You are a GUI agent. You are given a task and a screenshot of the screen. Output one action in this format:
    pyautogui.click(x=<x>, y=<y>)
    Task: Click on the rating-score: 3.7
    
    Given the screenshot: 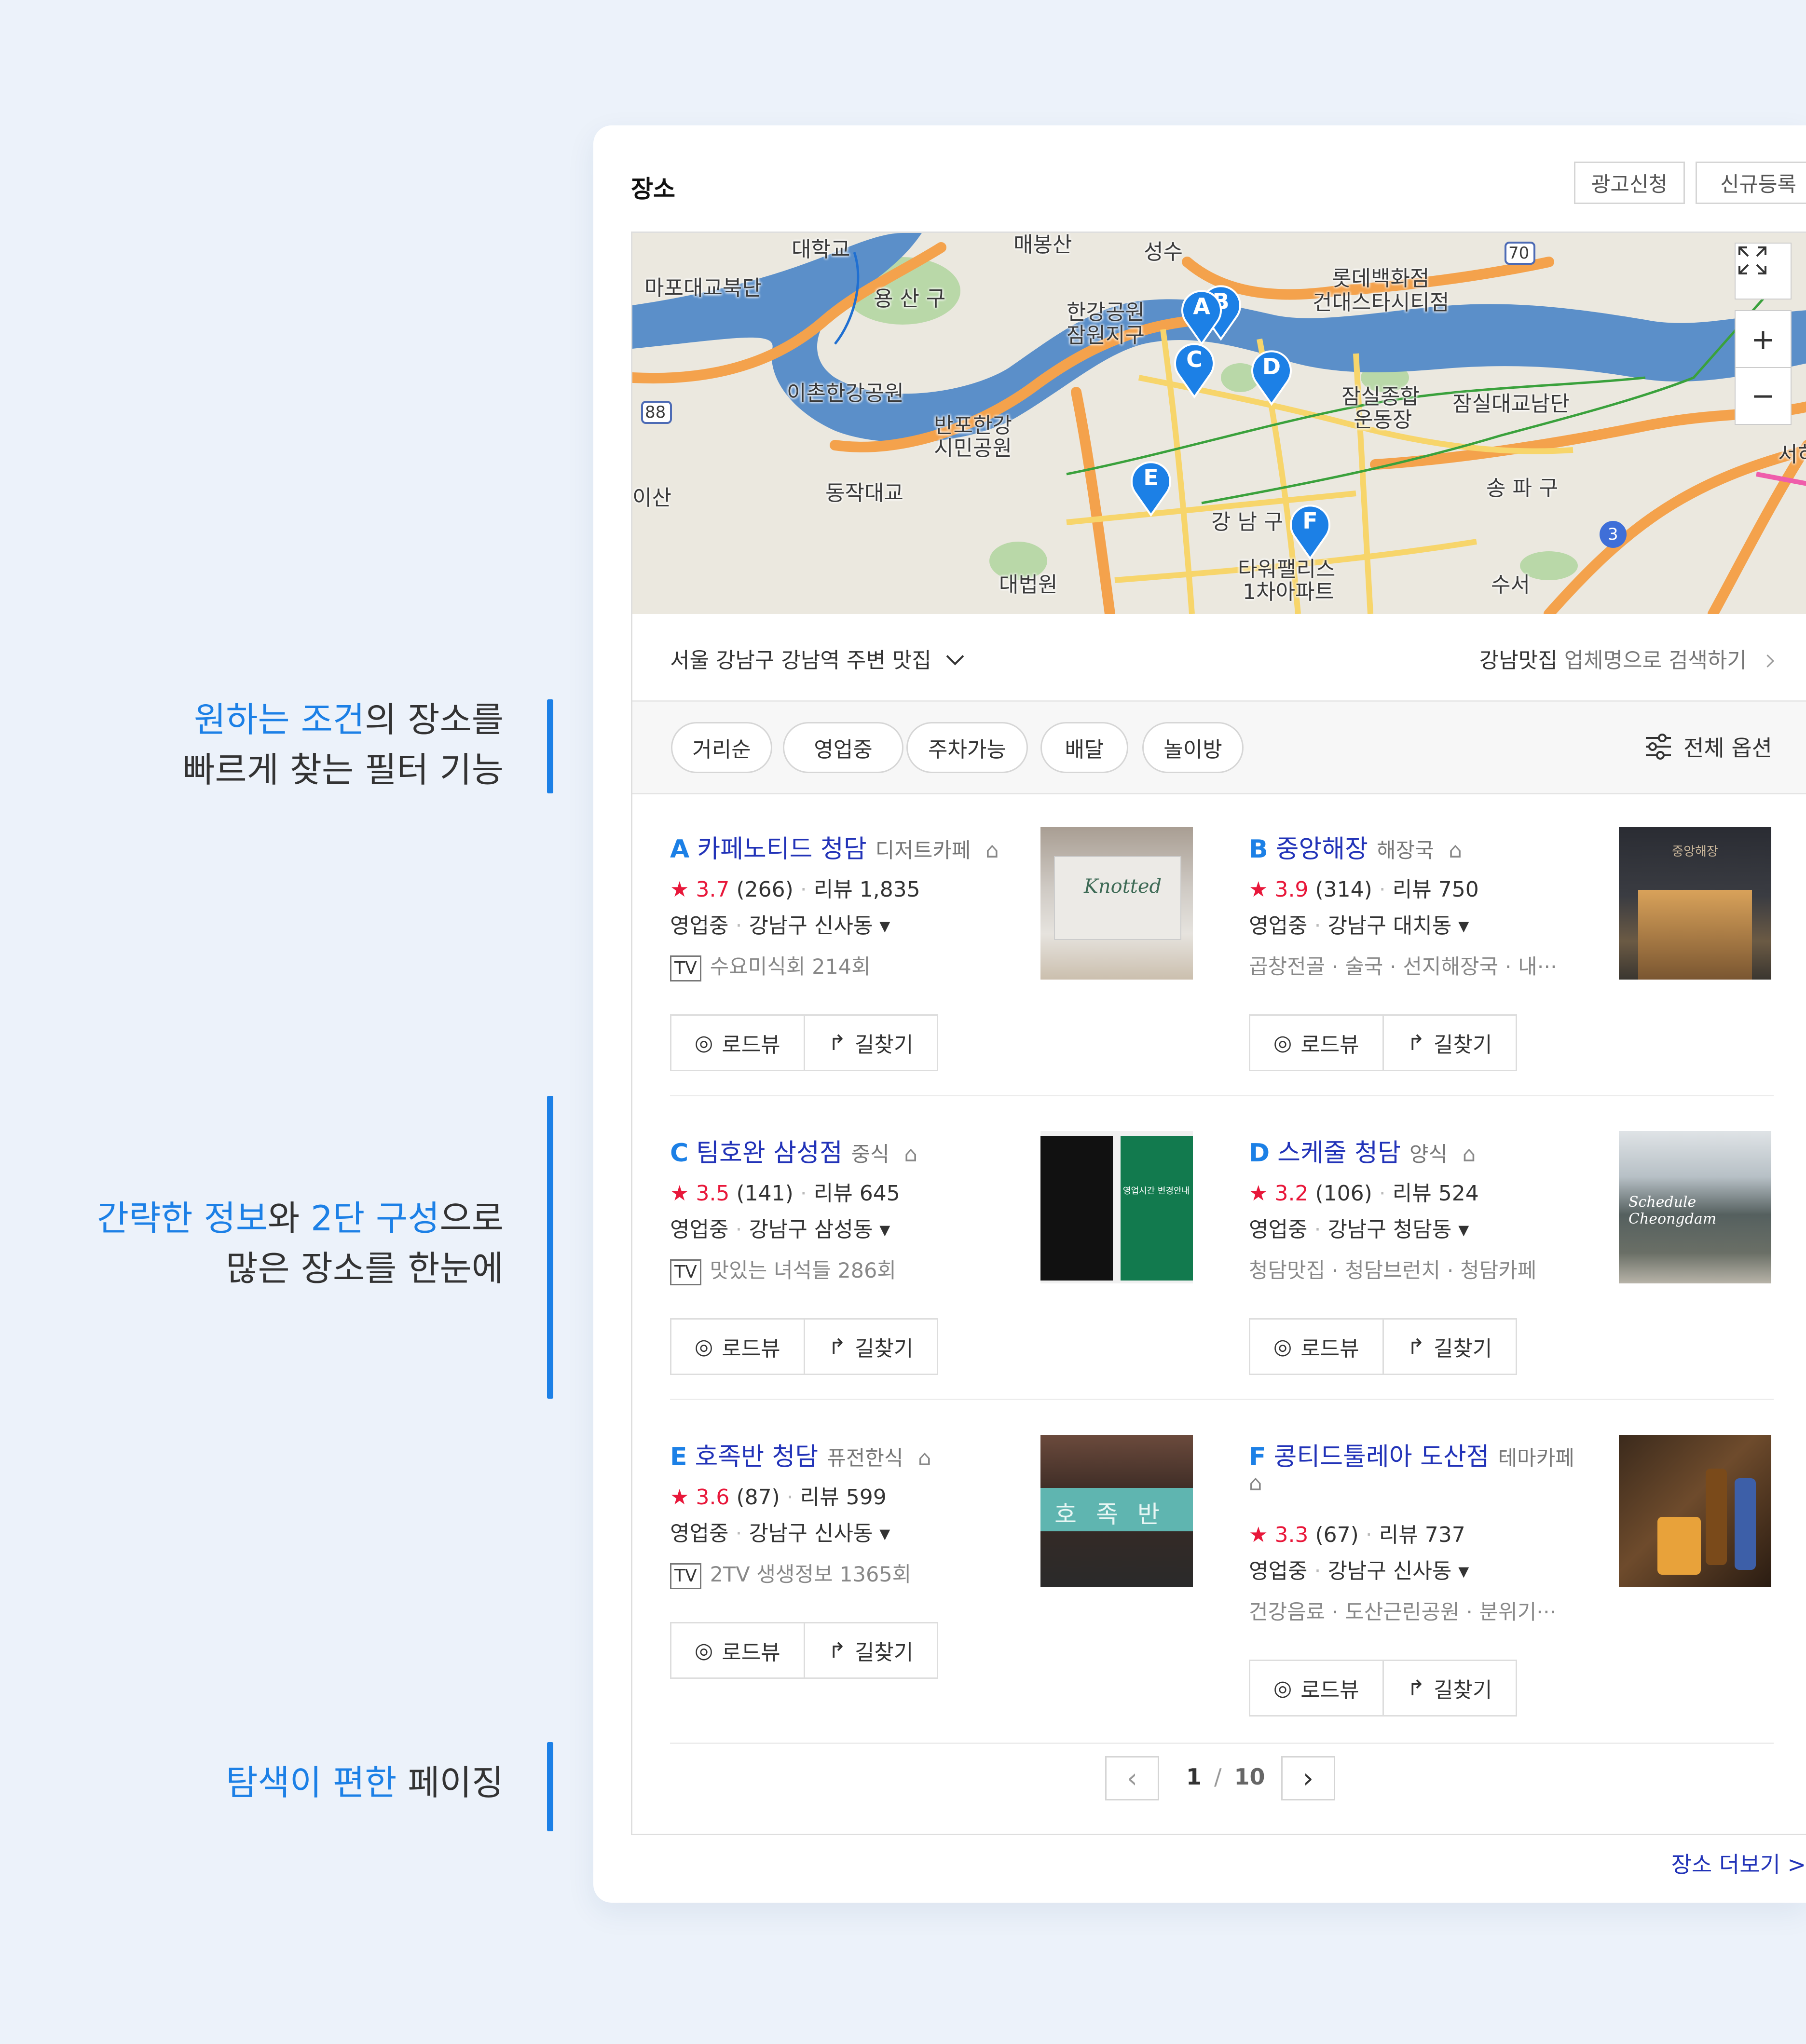 What is the action you would take?
    pyautogui.click(x=713, y=889)
    